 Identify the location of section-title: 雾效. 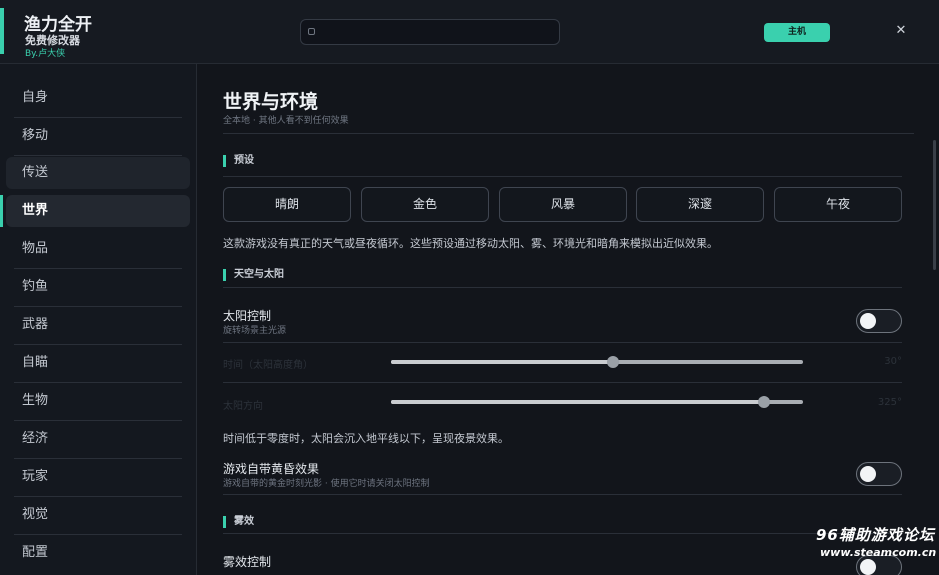
(244, 521).